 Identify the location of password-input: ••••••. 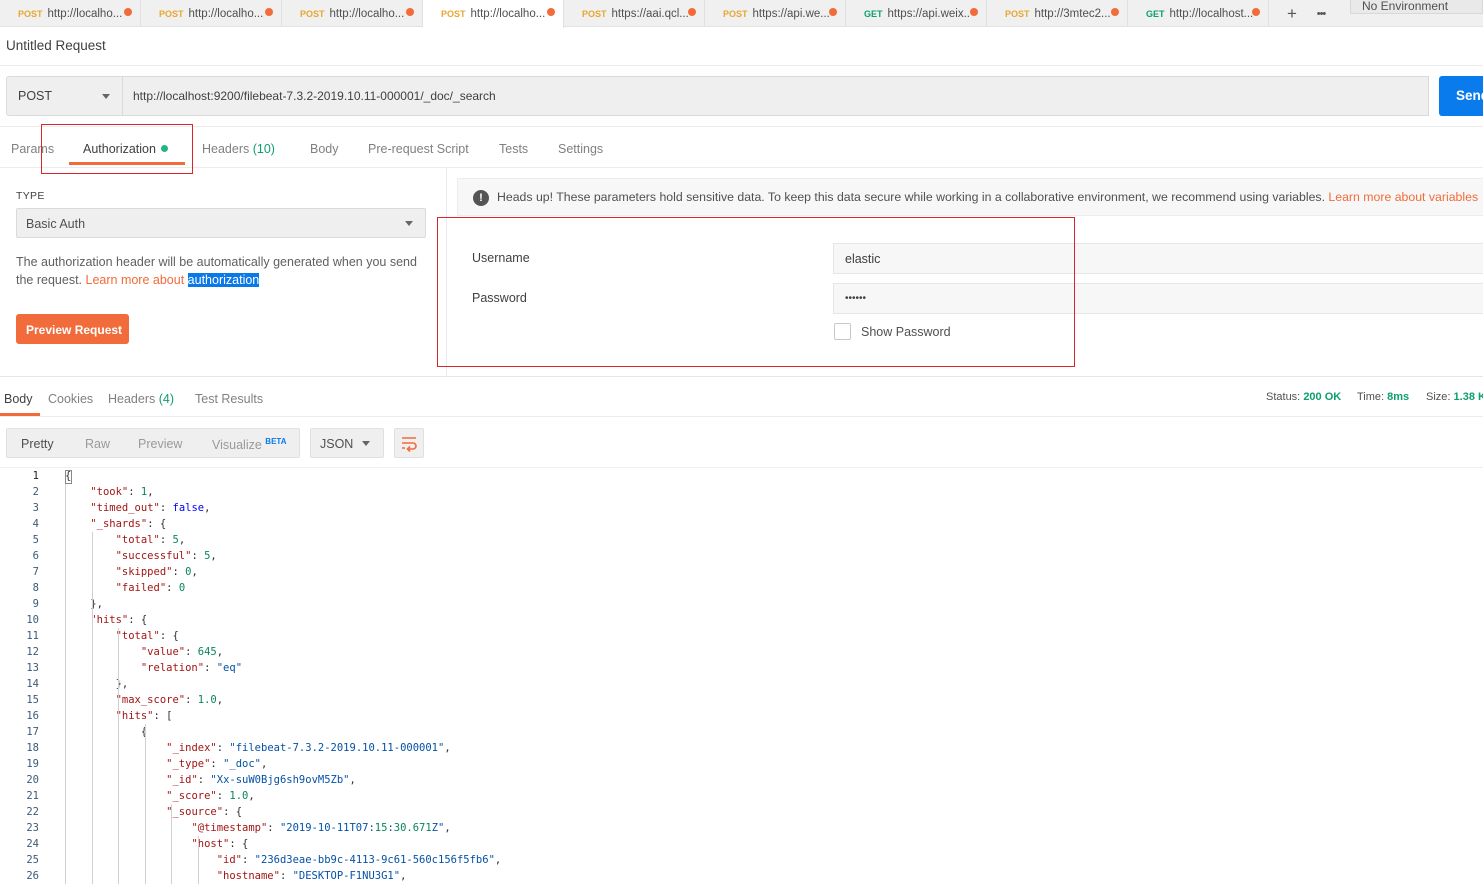
(1158, 298).